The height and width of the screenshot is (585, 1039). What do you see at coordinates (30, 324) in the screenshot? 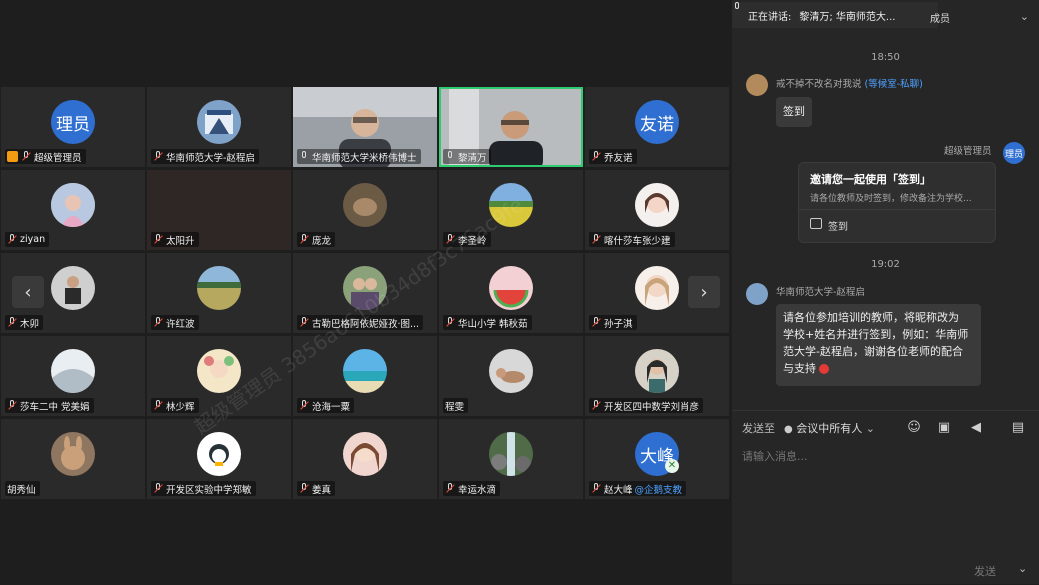
I see `participant-name: 木卯` at bounding box center [30, 324].